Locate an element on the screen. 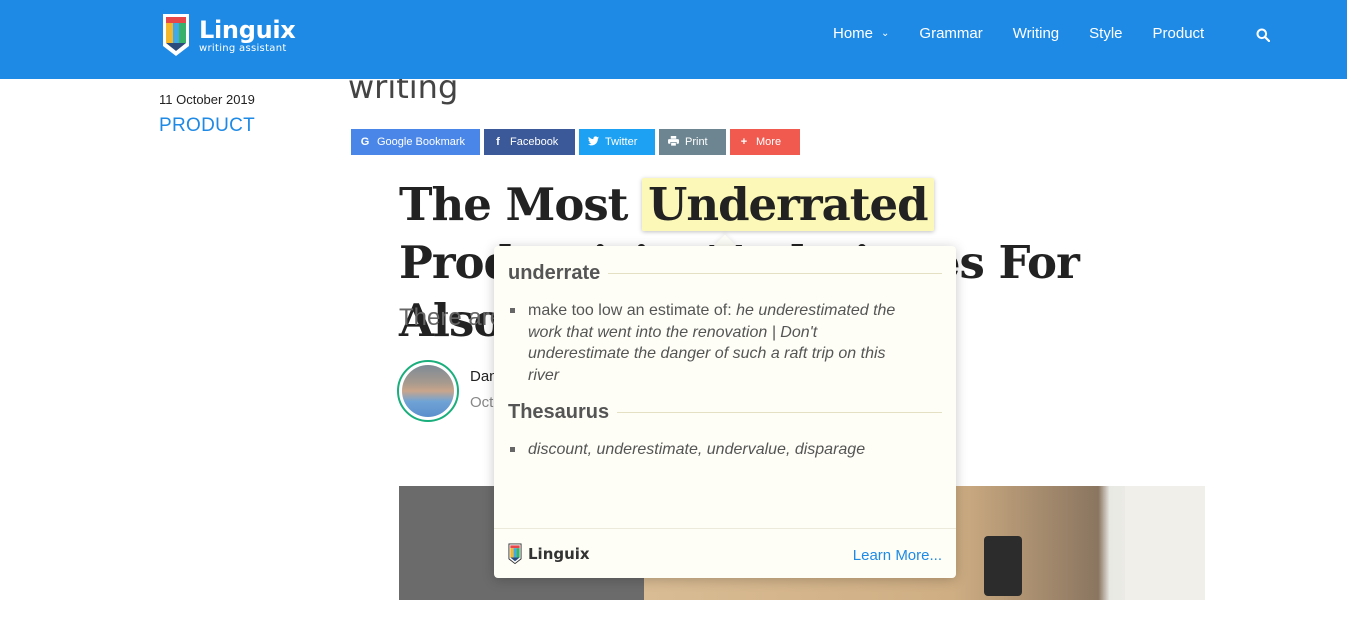 The image size is (1347, 624). print-label: Print is located at coordinates (696, 142).